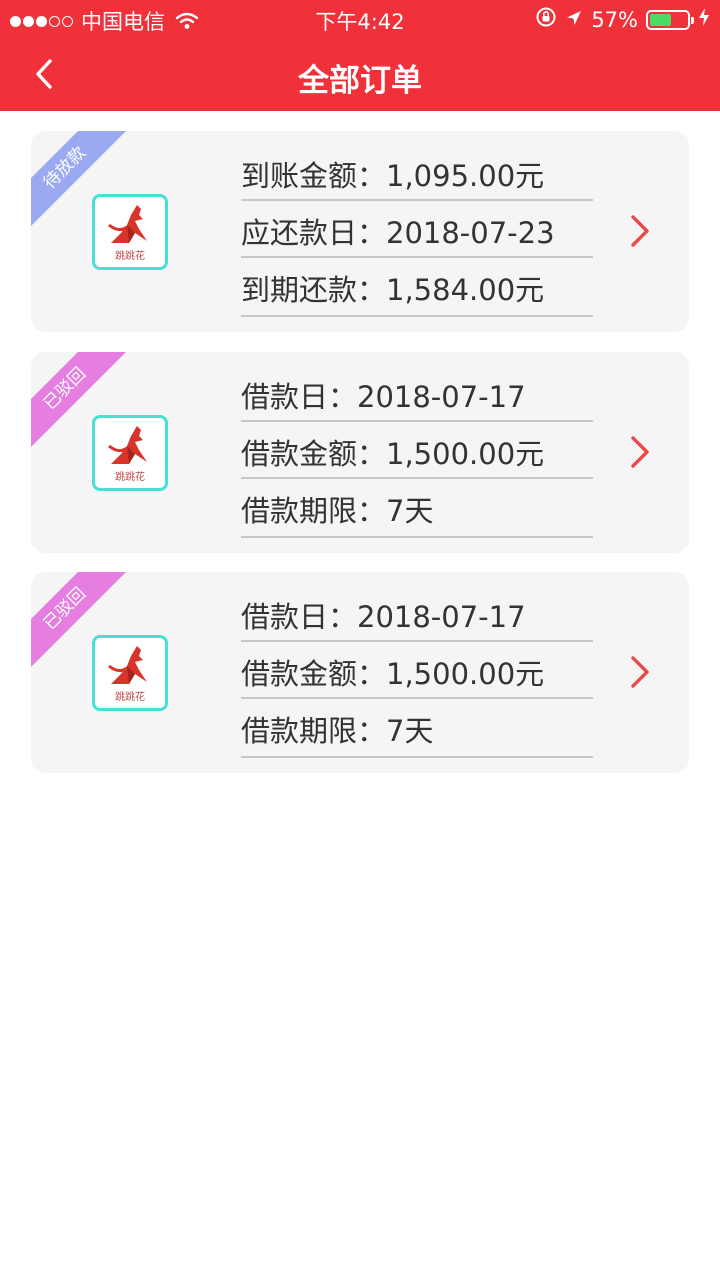  What do you see at coordinates (546, 19) in the screenshot?
I see `rotation-lock-icon` at bounding box center [546, 19].